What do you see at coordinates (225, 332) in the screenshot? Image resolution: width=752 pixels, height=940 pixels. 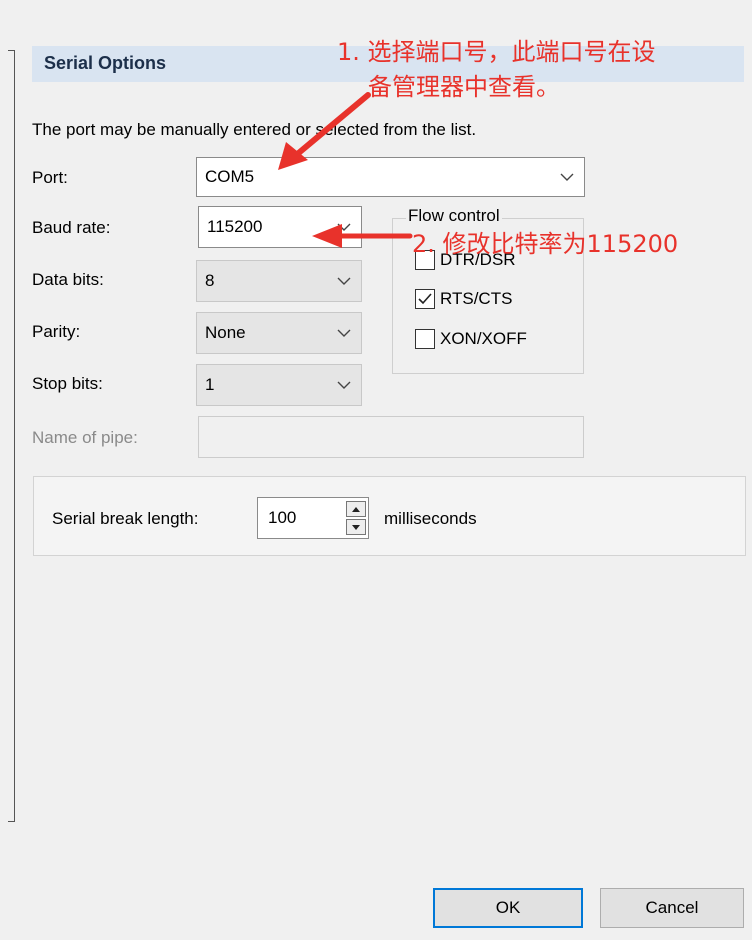 I see `parity-value: None` at bounding box center [225, 332].